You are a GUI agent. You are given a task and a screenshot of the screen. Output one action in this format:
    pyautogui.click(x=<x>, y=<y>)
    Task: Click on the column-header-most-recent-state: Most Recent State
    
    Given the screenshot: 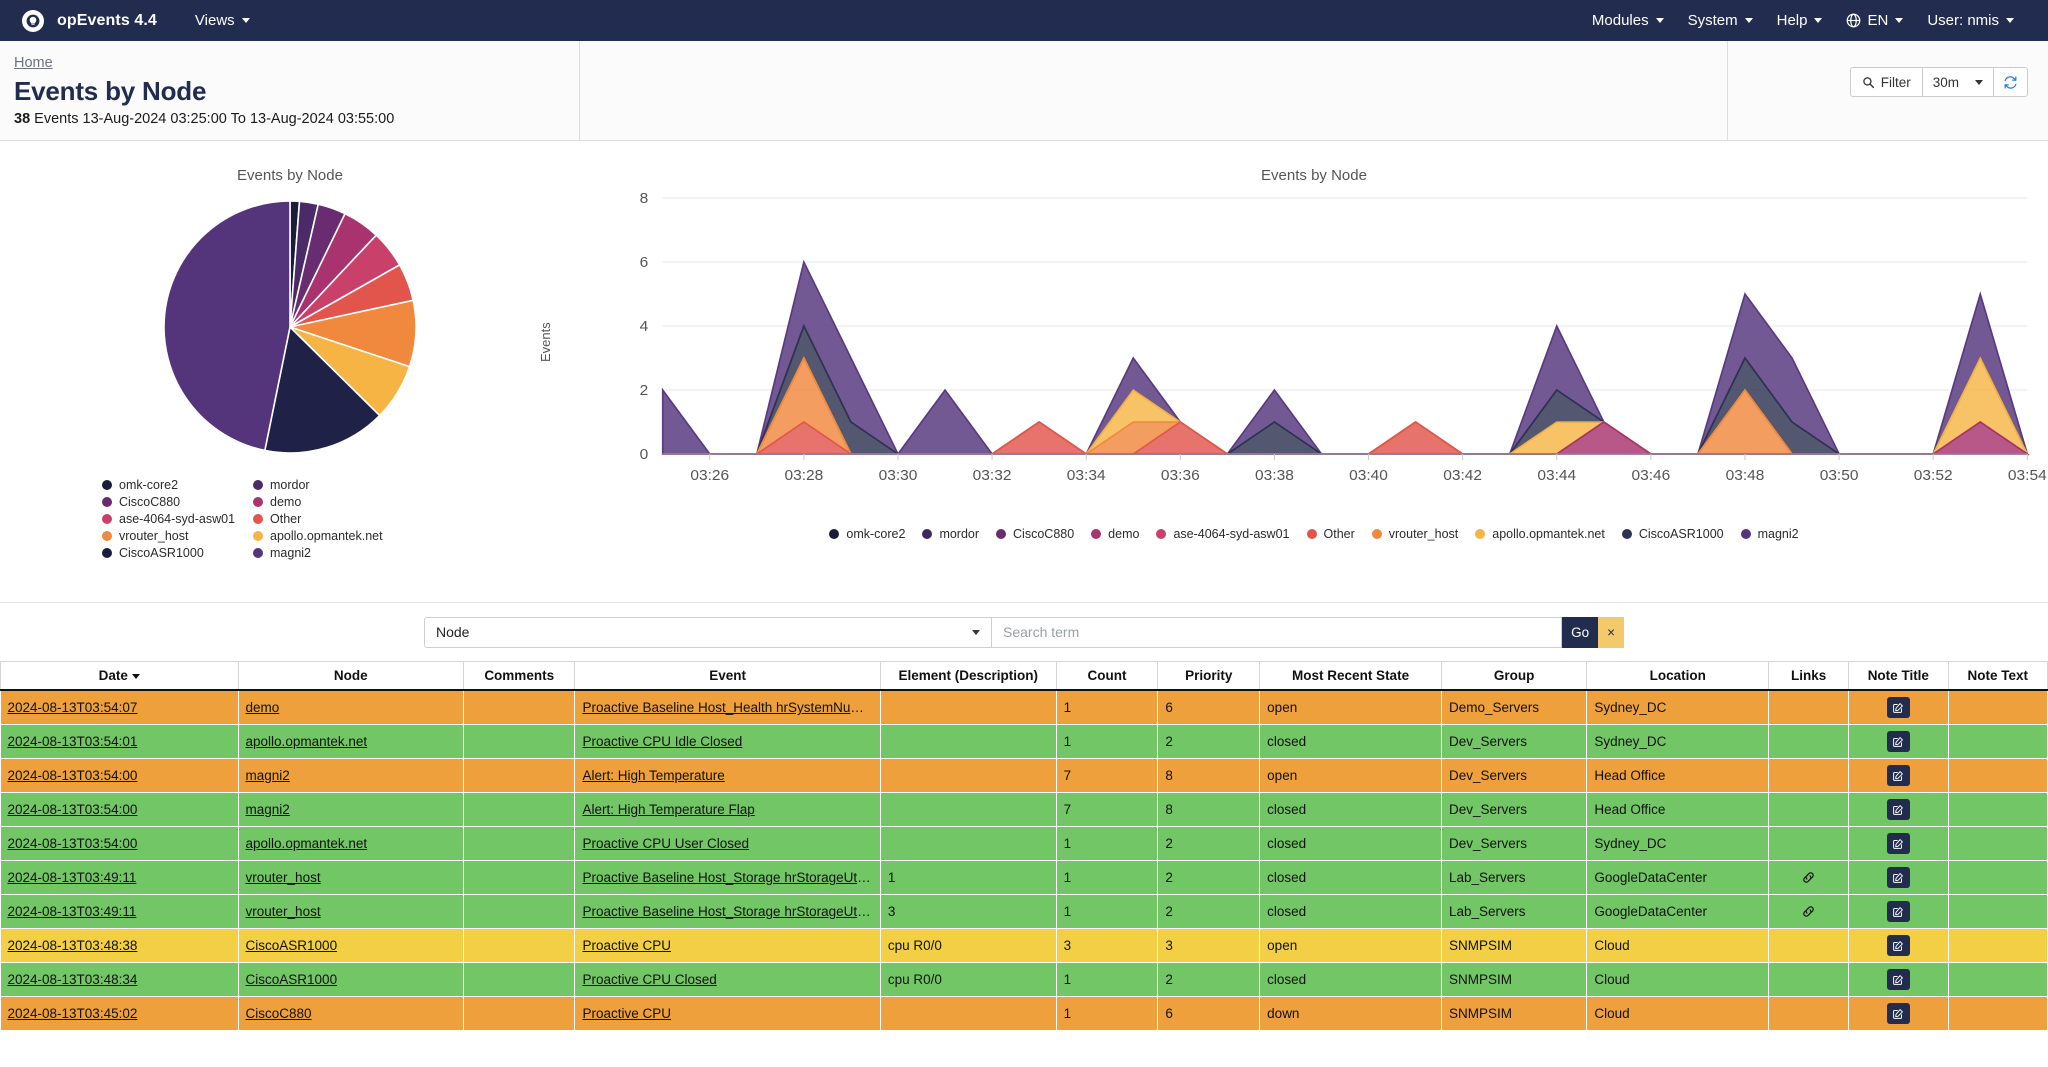 What is the action you would take?
    pyautogui.click(x=1350, y=676)
    